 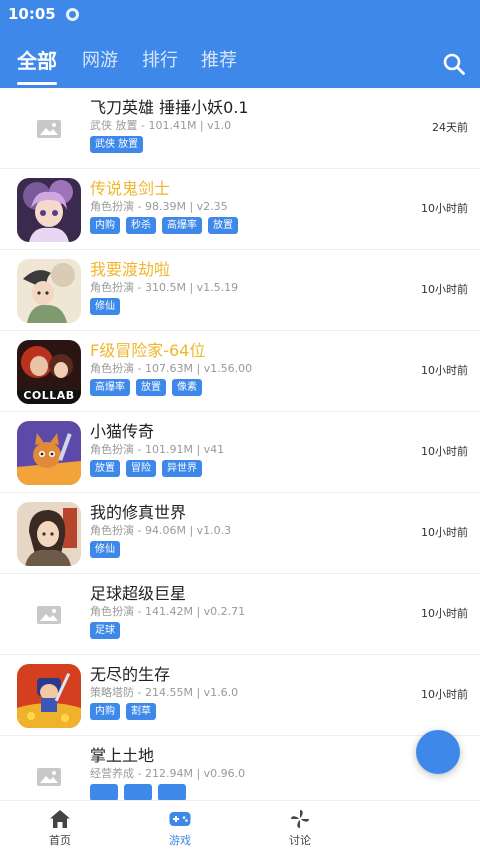 What do you see at coordinates (182, 468) in the screenshot?
I see `game-tag: 异世界` at bounding box center [182, 468].